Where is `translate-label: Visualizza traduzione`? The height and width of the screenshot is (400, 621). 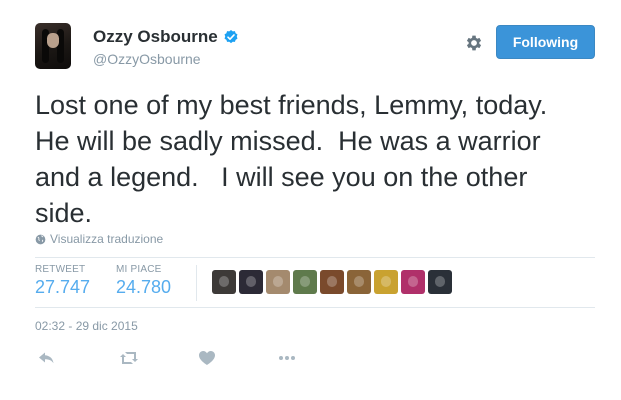
translate-label: Visualizza traduzione is located at coordinates (107, 239).